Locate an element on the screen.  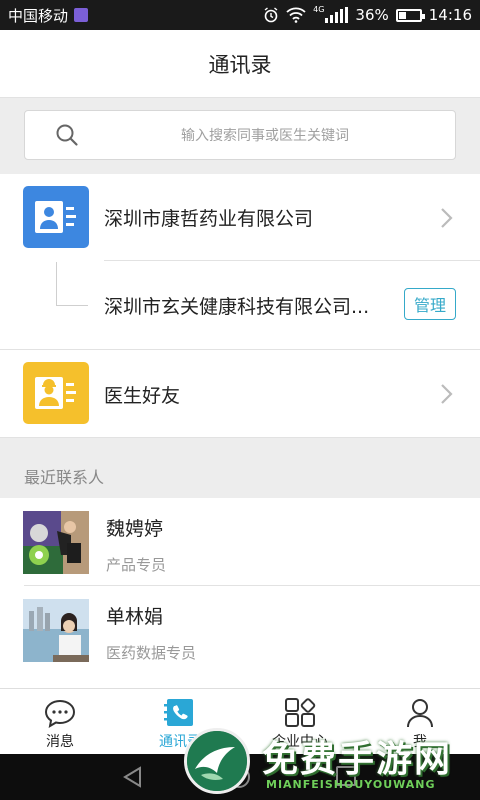
doctor-icon is located at coordinates (56, 393).